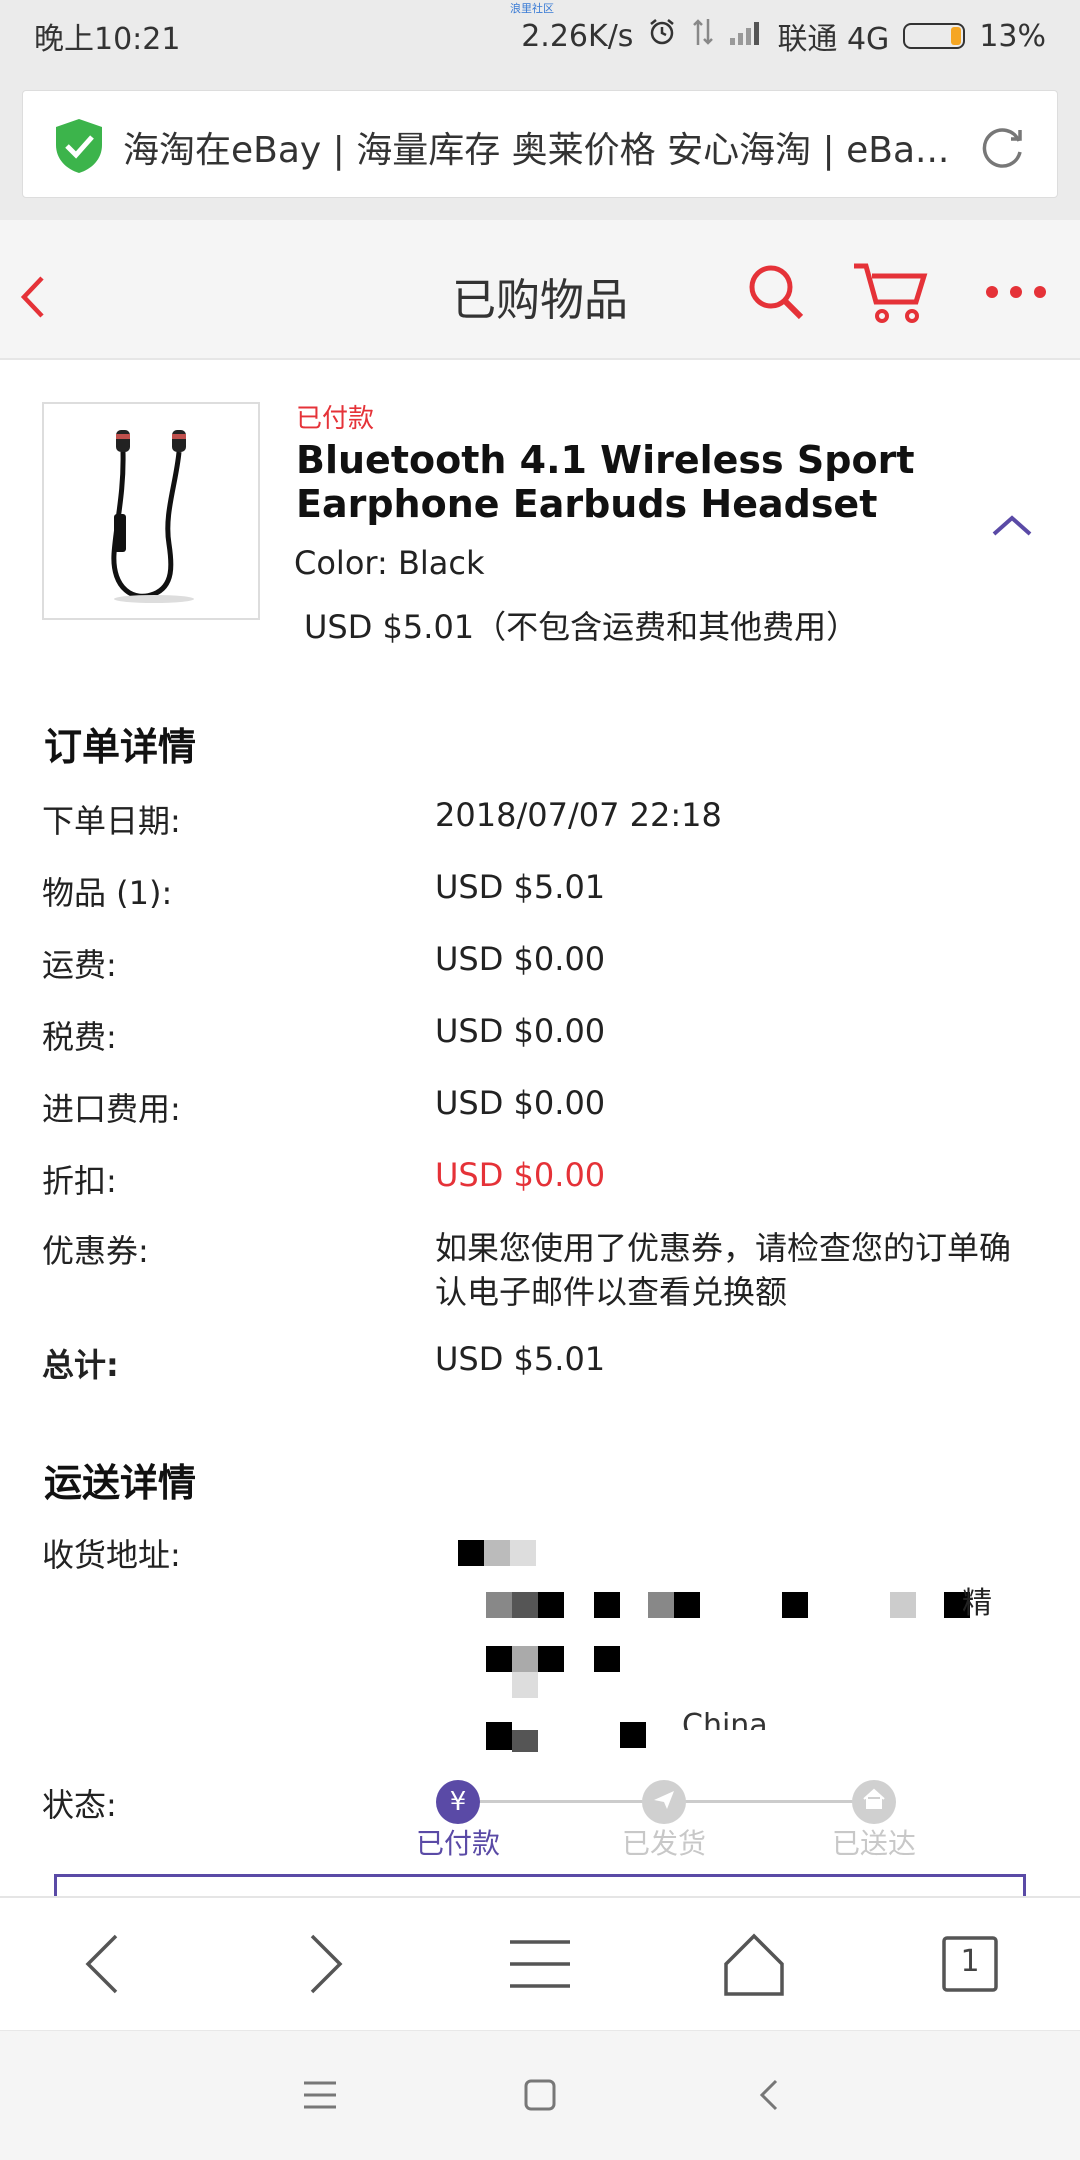 This screenshot has height=2160, width=1080. I want to click on order-details-heading: 订单详情, so click(120, 747).